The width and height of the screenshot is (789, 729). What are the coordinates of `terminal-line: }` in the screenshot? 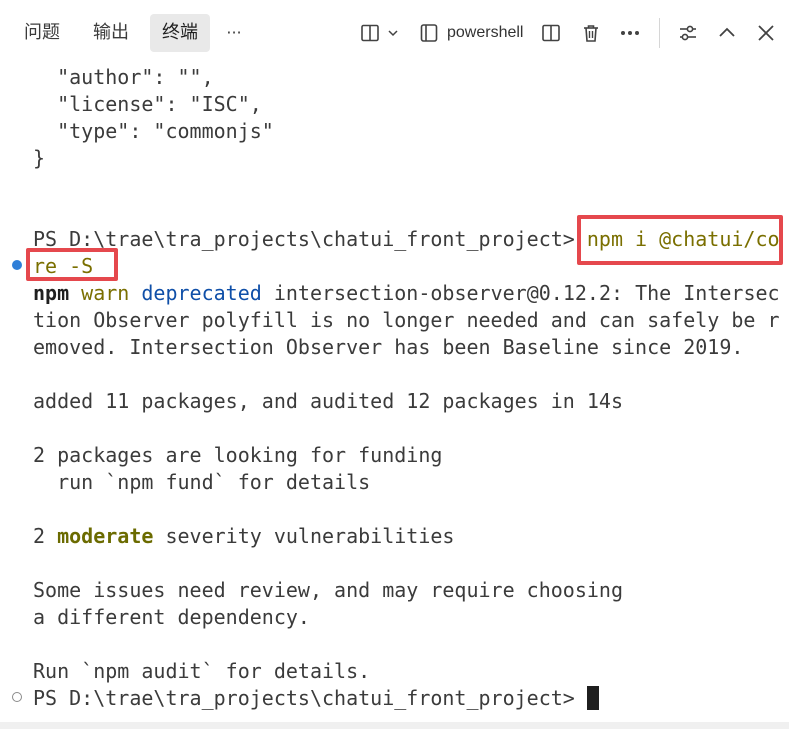 It's located at (39, 158).